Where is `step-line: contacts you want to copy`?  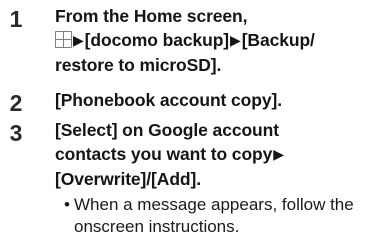
step-line: contacts you want to copy is located at coordinates (164, 154).